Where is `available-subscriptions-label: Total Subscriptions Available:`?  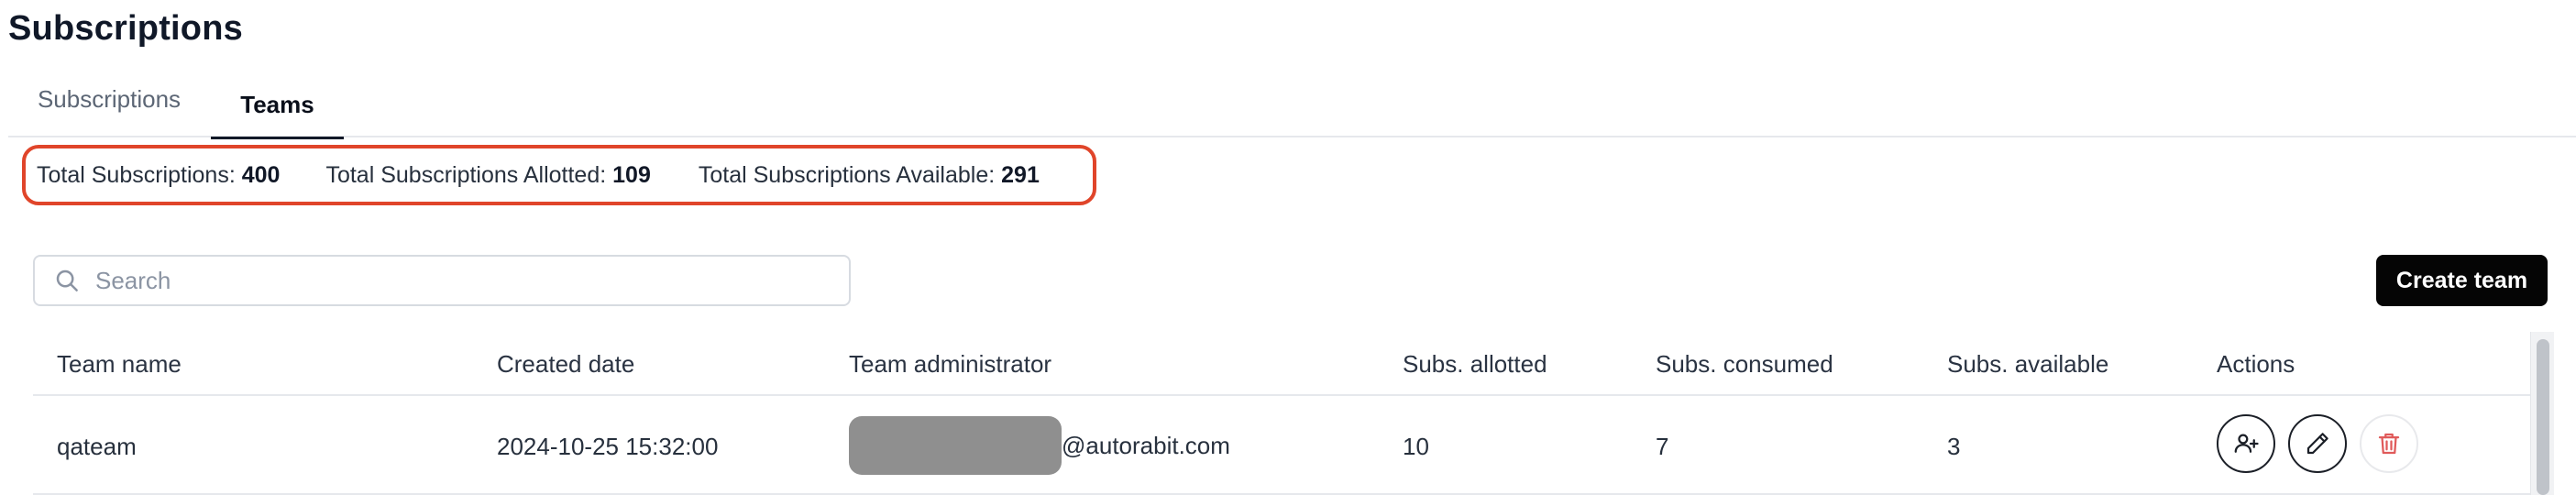 available-subscriptions-label: Total Subscriptions Available: is located at coordinates (847, 174).